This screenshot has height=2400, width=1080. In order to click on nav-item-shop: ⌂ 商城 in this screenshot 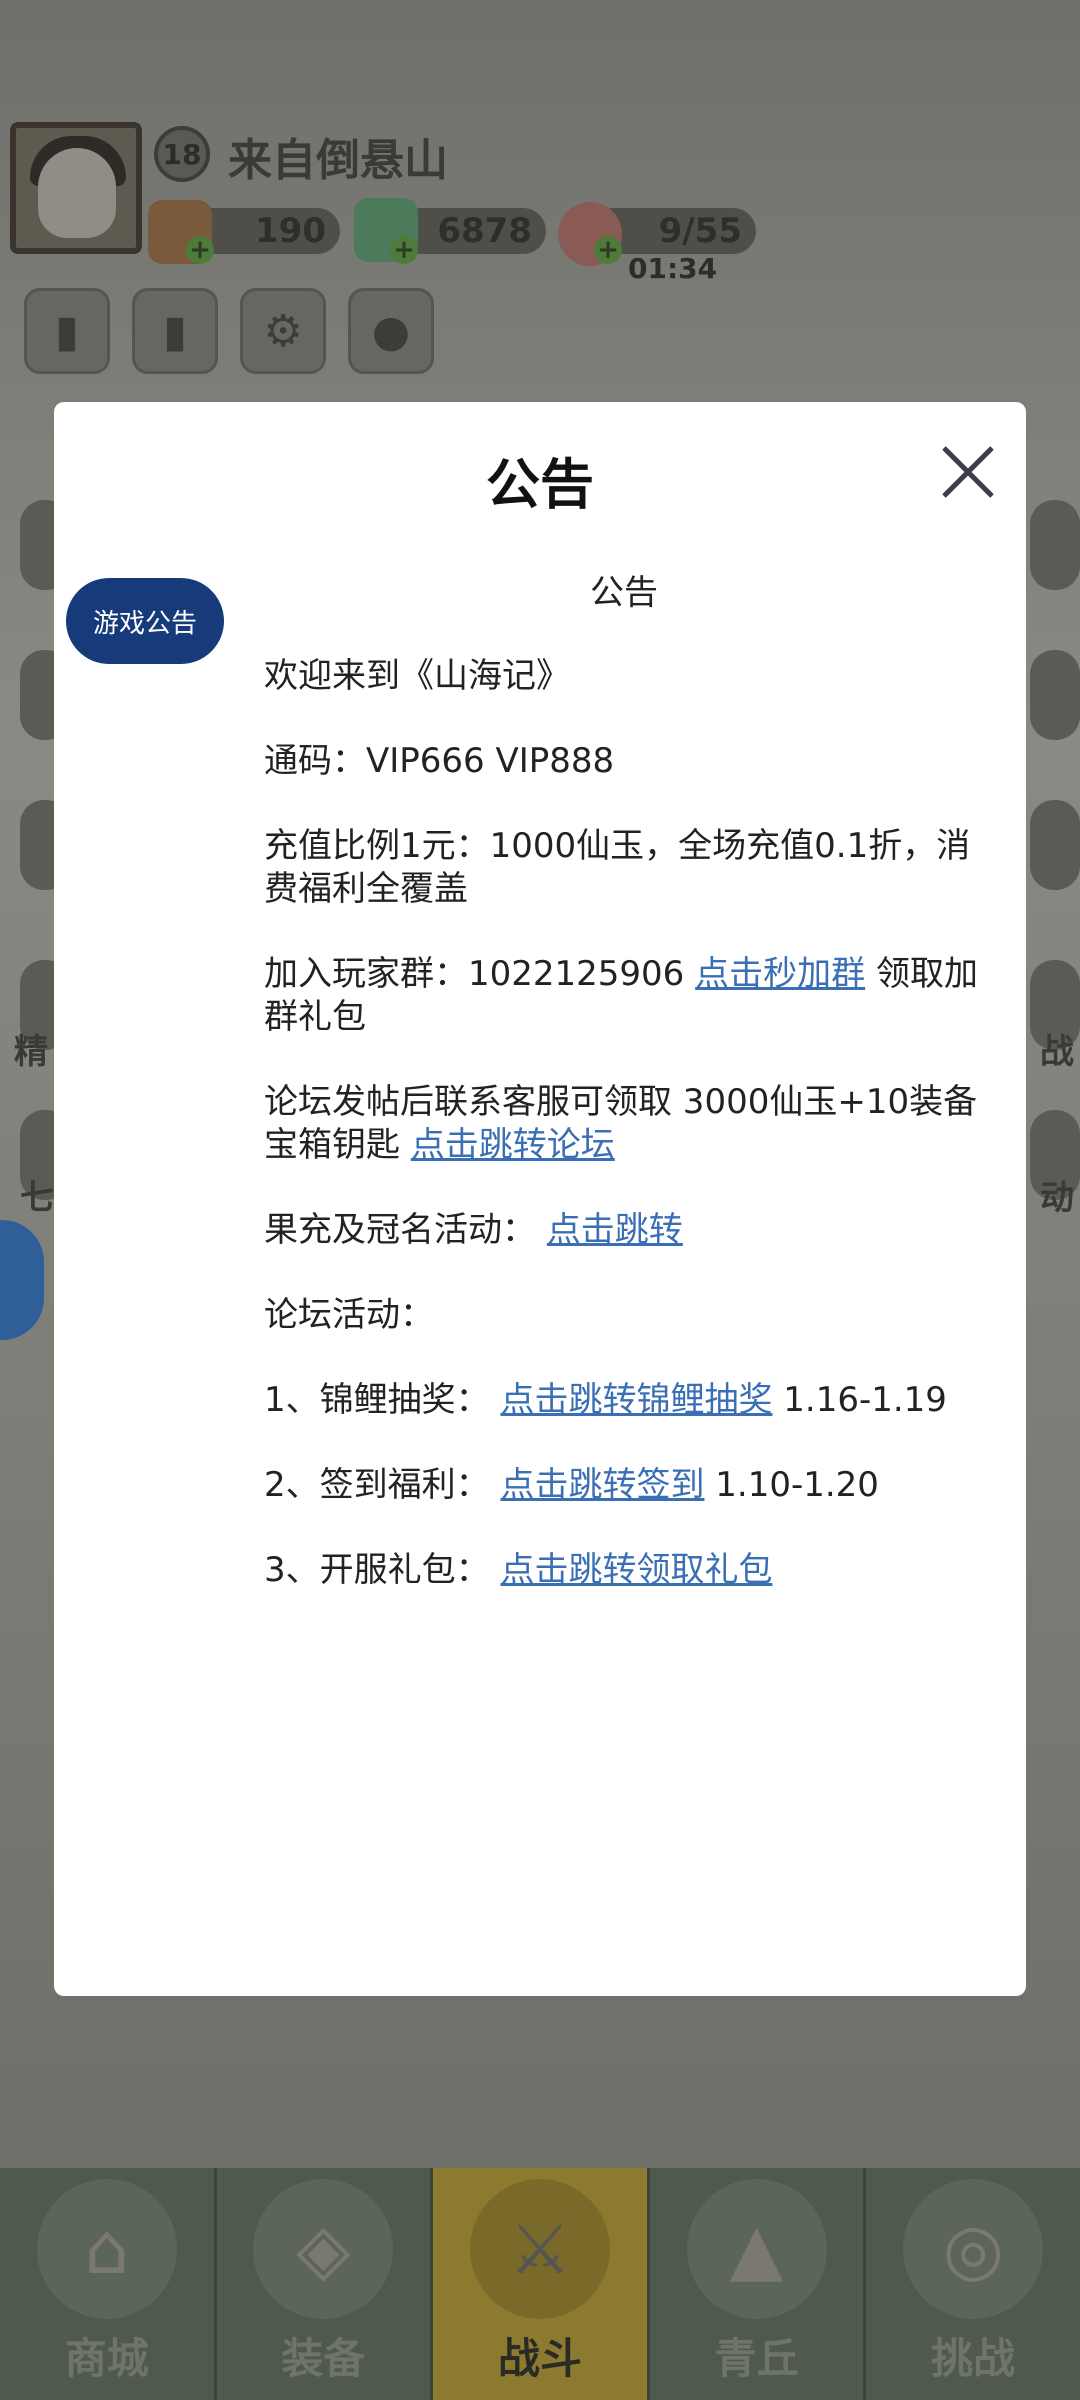, I will do `click(108, 2284)`.